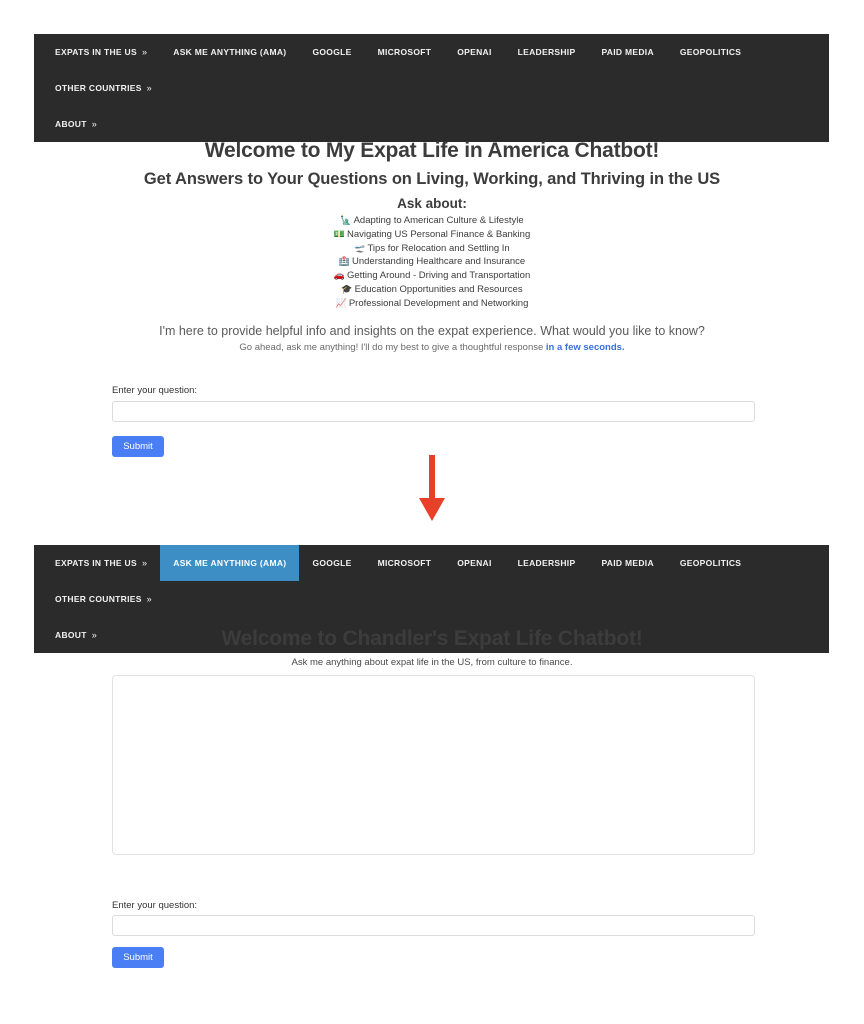 Image resolution: width=864 pixels, height=1024 pixels. I want to click on ask-about-label: Ask about:, so click(432, 203).